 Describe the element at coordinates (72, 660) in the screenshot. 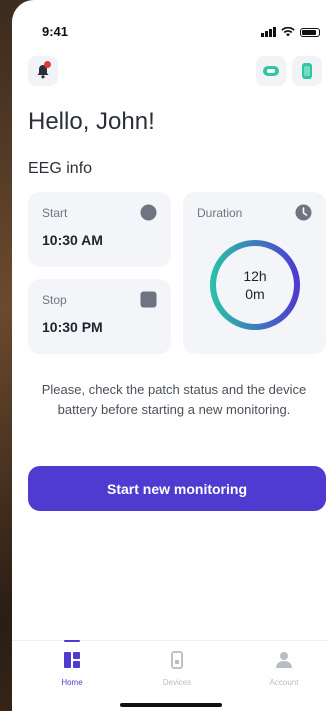

I see `home-icon` at that location.